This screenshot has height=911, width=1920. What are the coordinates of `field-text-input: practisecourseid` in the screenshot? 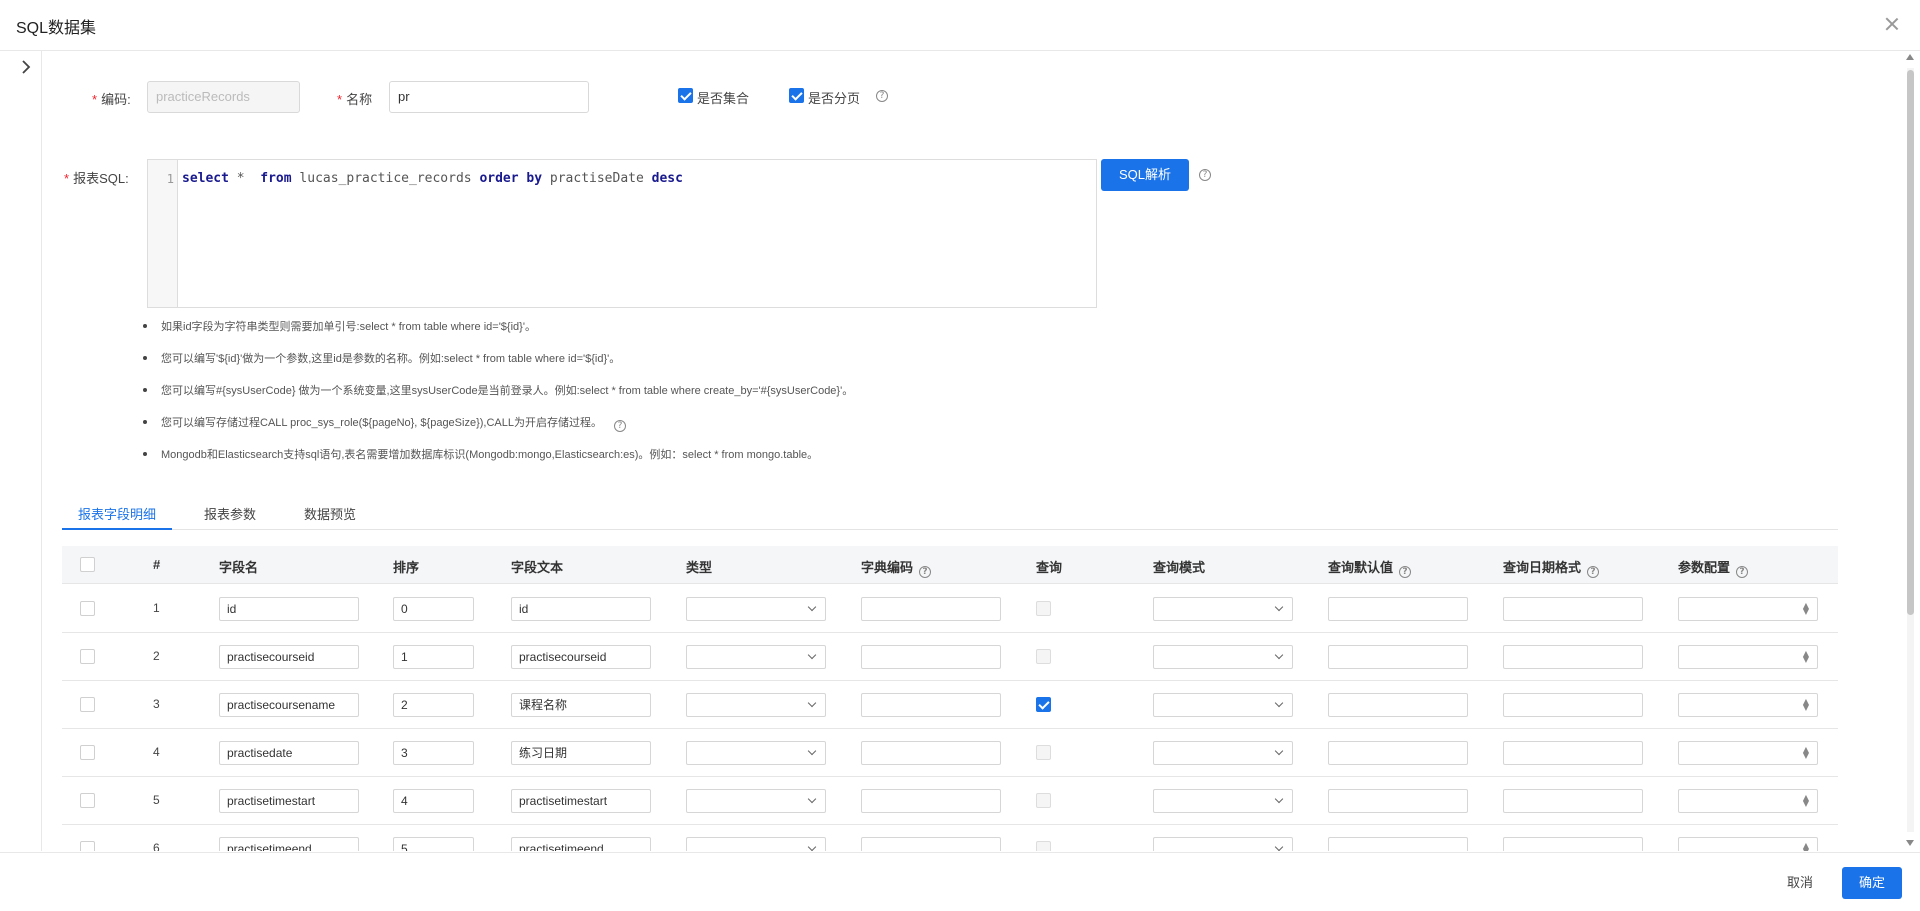 It's located at (581, 657).